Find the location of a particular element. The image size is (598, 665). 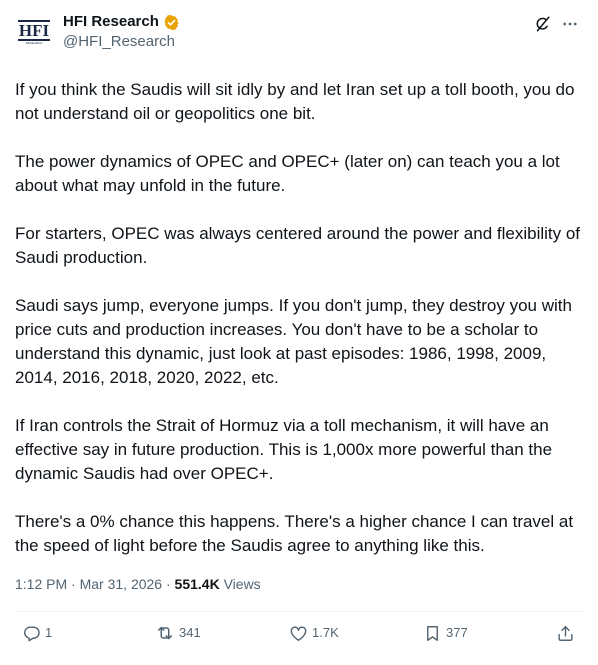

avatar: HFI RESEARCH is located at coordinates (34, 32).